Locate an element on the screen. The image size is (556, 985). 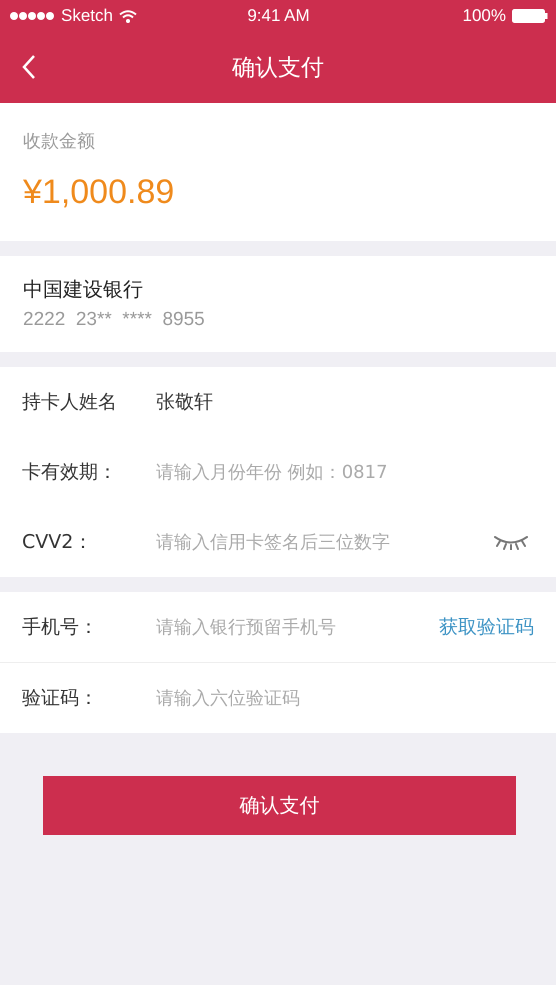
field-label: 持卡人姓名 is located at coordinates (70, 402).